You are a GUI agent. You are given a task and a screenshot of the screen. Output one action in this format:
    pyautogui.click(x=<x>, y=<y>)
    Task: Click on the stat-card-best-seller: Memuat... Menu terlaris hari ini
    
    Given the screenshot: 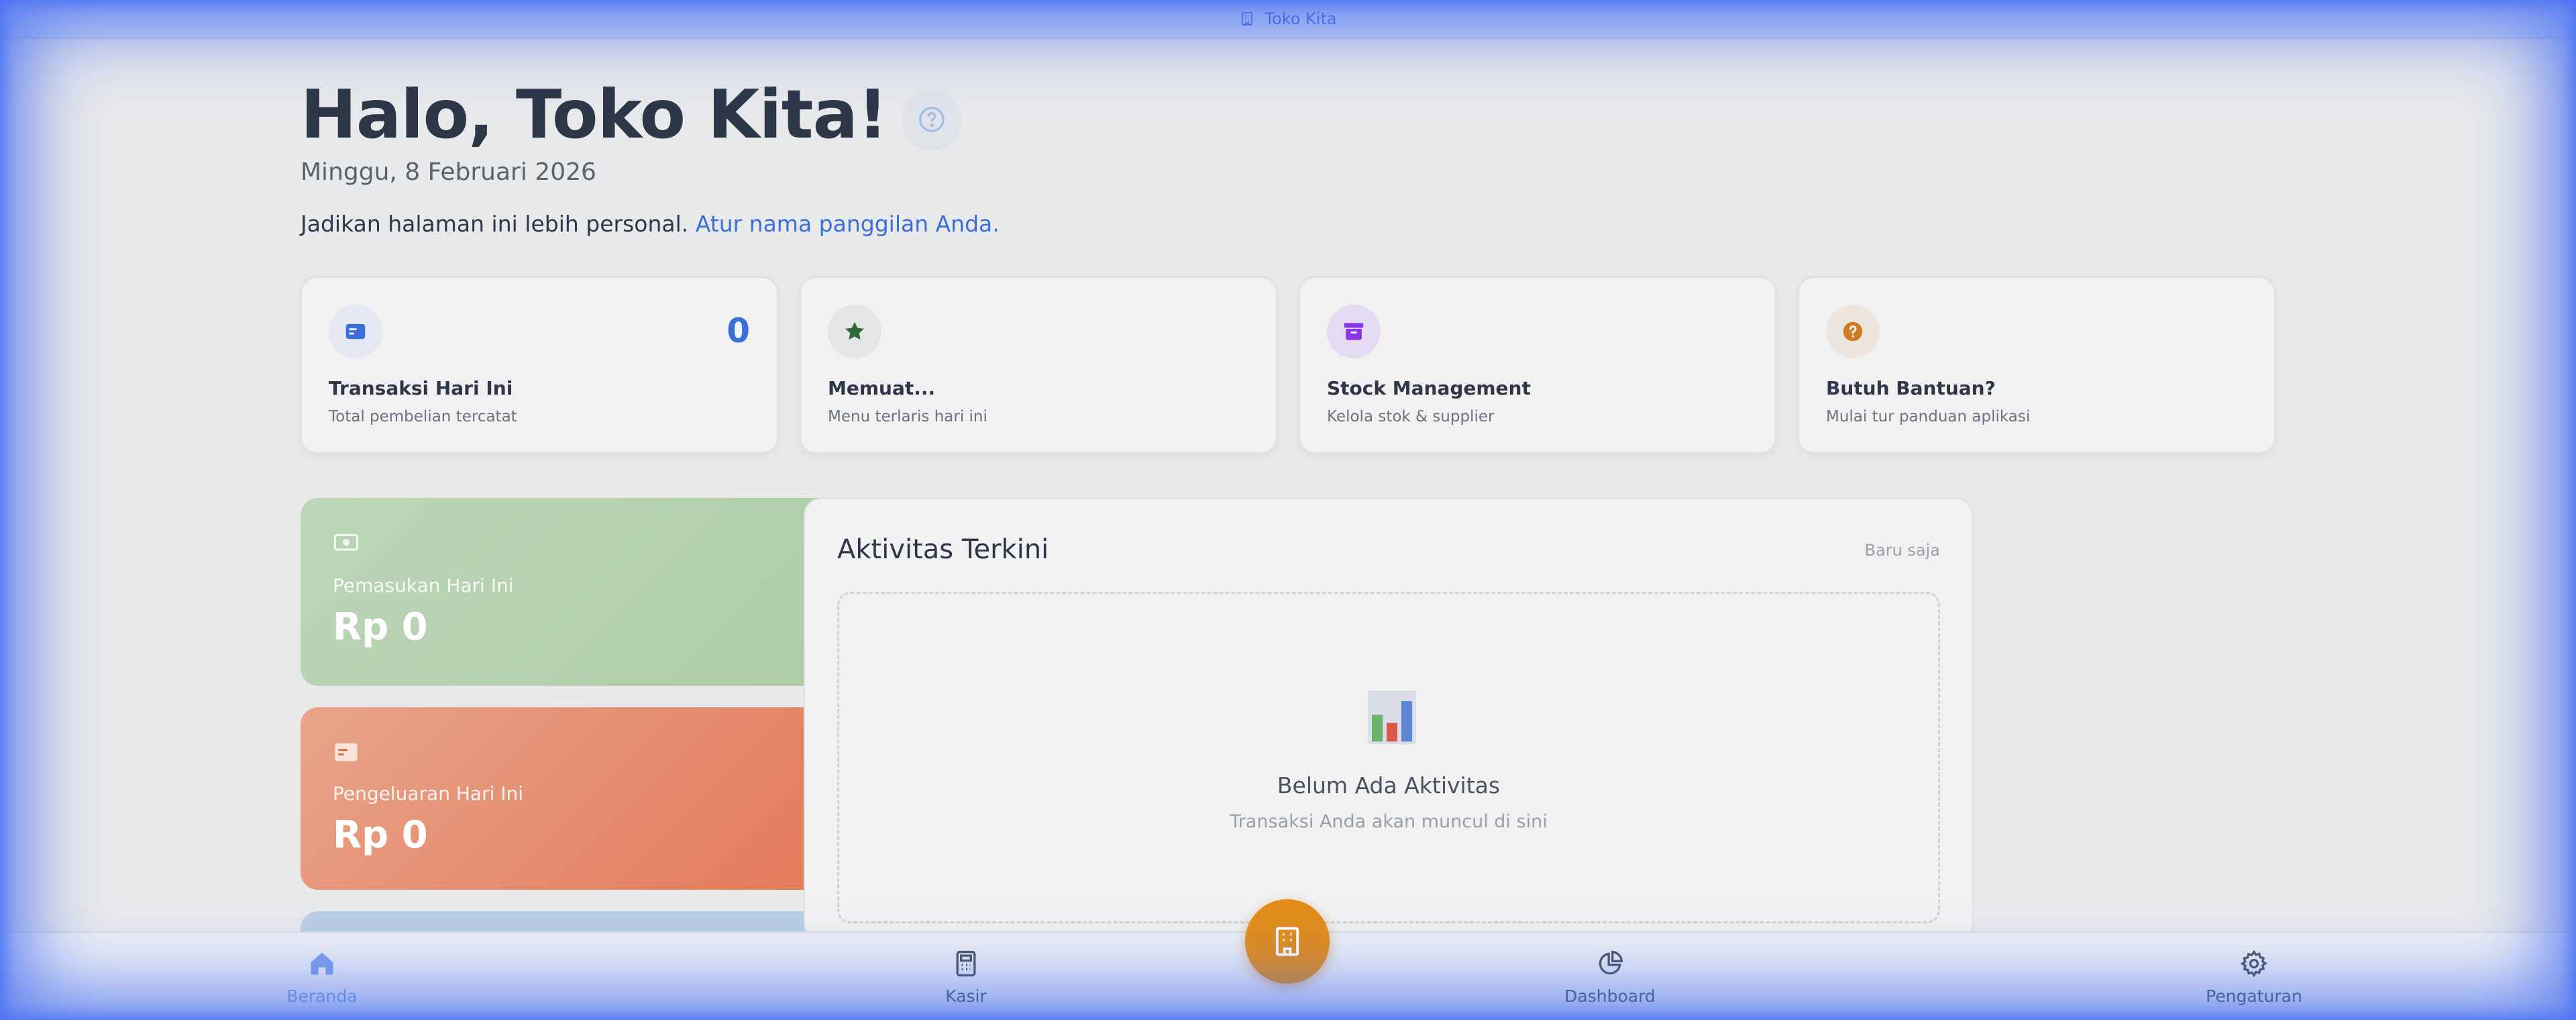 What is the action you would take?
    pyautogui.click(x=1038, y=365)
    